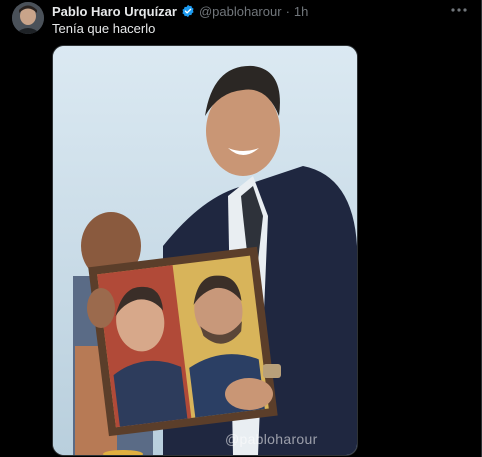 The height and width of the screenshot is (457, 482). I want to click on author-name: Pablo Haro Urquízar, so click(114, 11).